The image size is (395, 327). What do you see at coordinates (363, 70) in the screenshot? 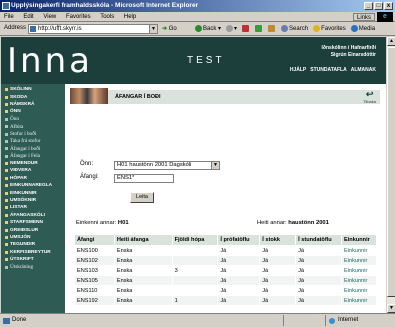
I see `calendar-link: ALMANAK` at bounding box center [363, 70].